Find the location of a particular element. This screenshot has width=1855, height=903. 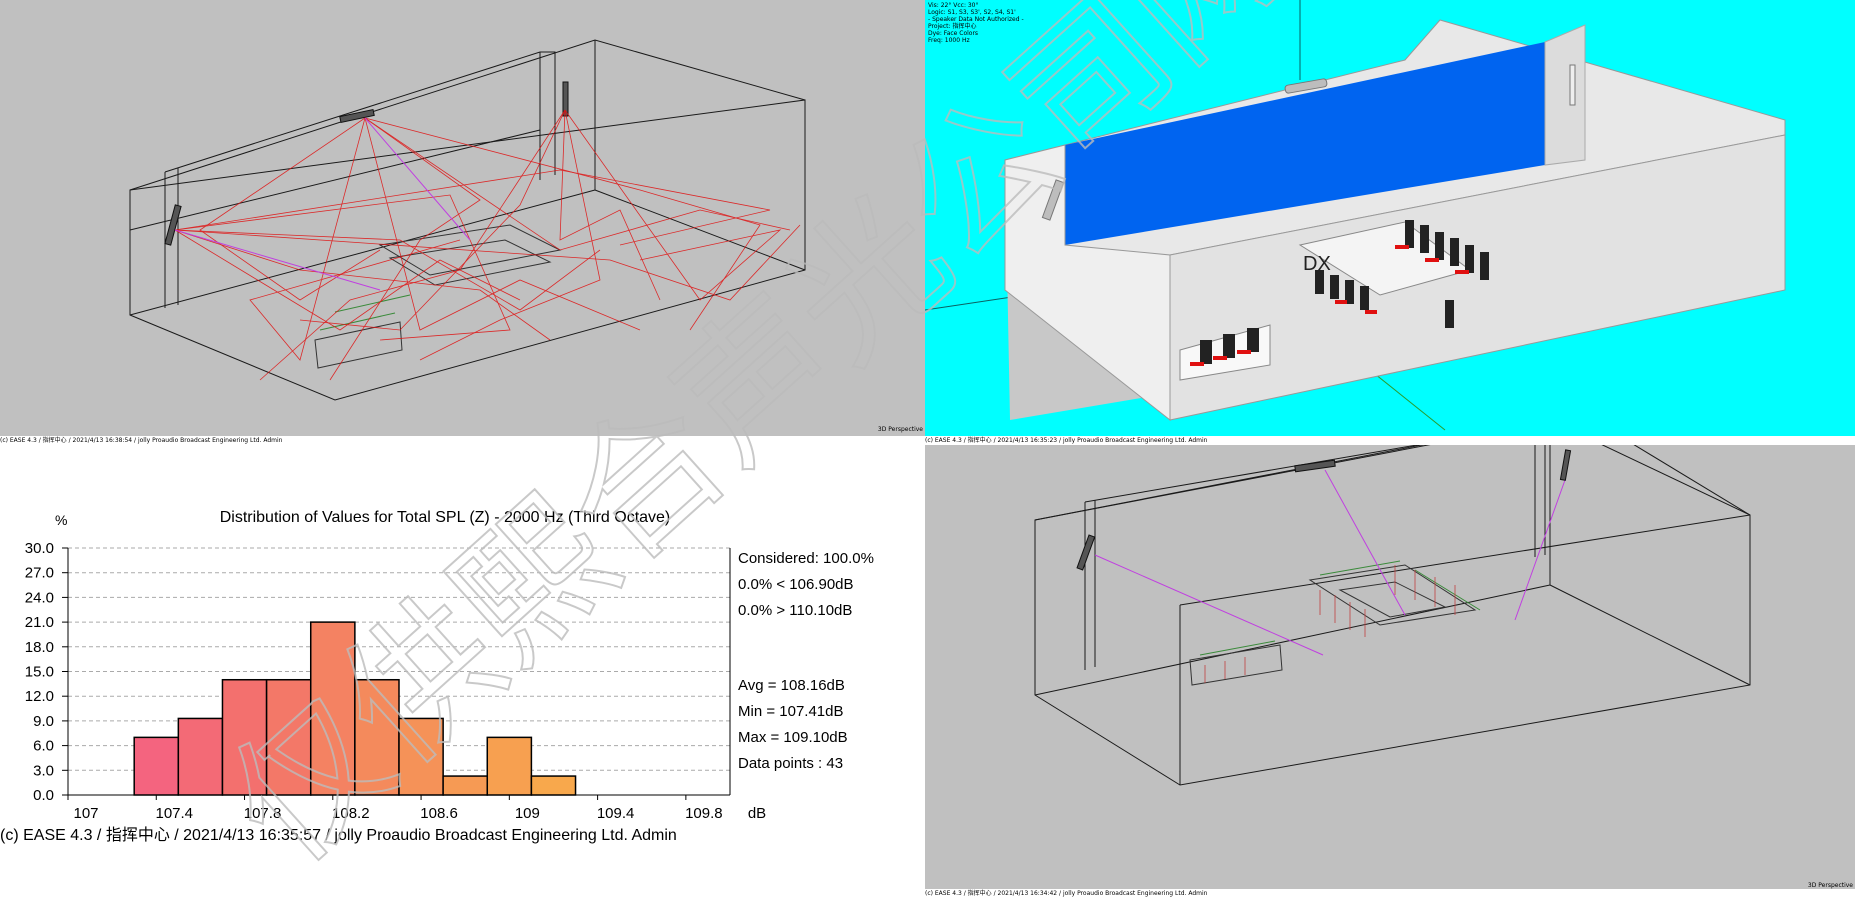

x-tick-label: 107.8 is located at coordinates (263, 813).